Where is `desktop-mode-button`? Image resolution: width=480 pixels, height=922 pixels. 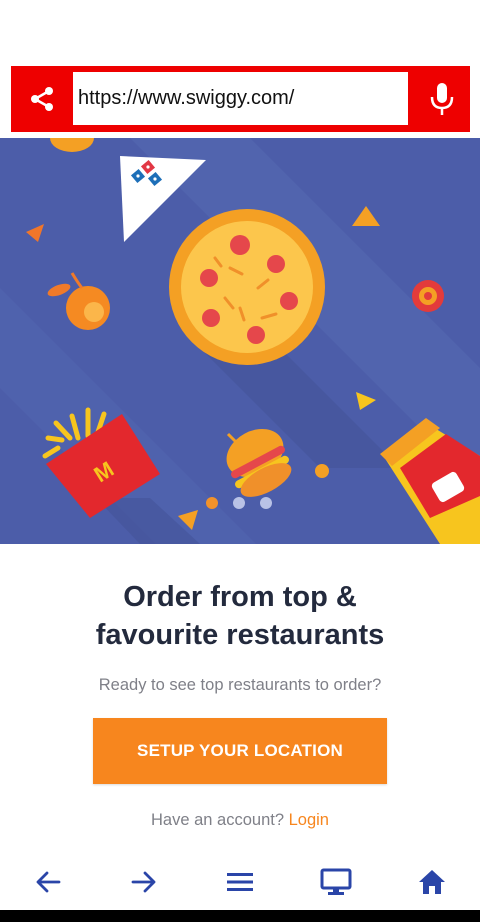
desktop-mode-button is located at coordinates (336, 882).